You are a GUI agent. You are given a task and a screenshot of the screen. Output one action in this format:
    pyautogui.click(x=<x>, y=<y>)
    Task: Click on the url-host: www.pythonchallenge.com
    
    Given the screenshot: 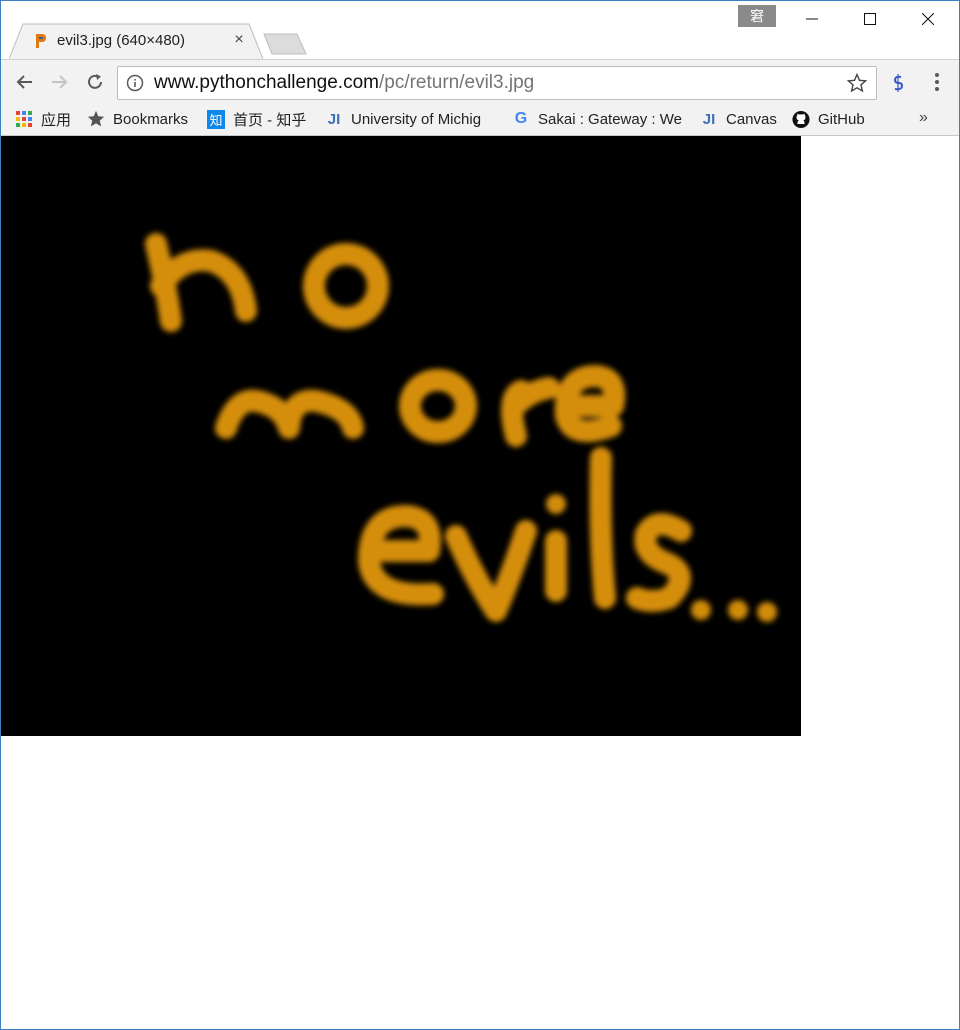 What is the action you would take?
    pyautogui.click(x=266, y=82)
    